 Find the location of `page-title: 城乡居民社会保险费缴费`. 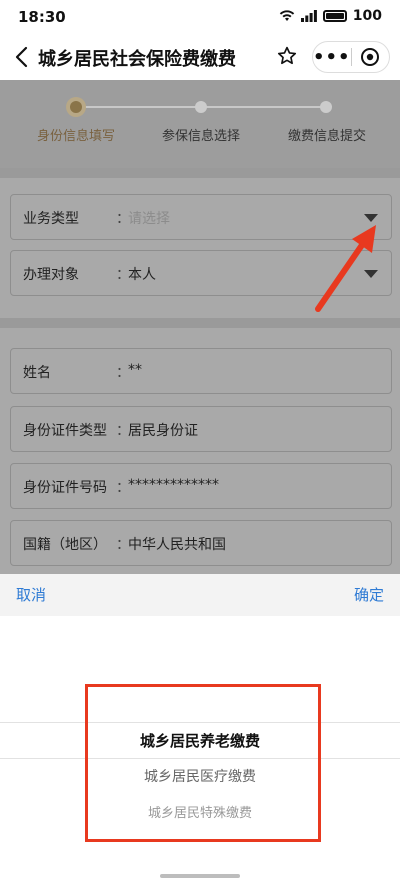

page-title: 城乡居民社会保险费缴费 is located at coordinates (137, 59).